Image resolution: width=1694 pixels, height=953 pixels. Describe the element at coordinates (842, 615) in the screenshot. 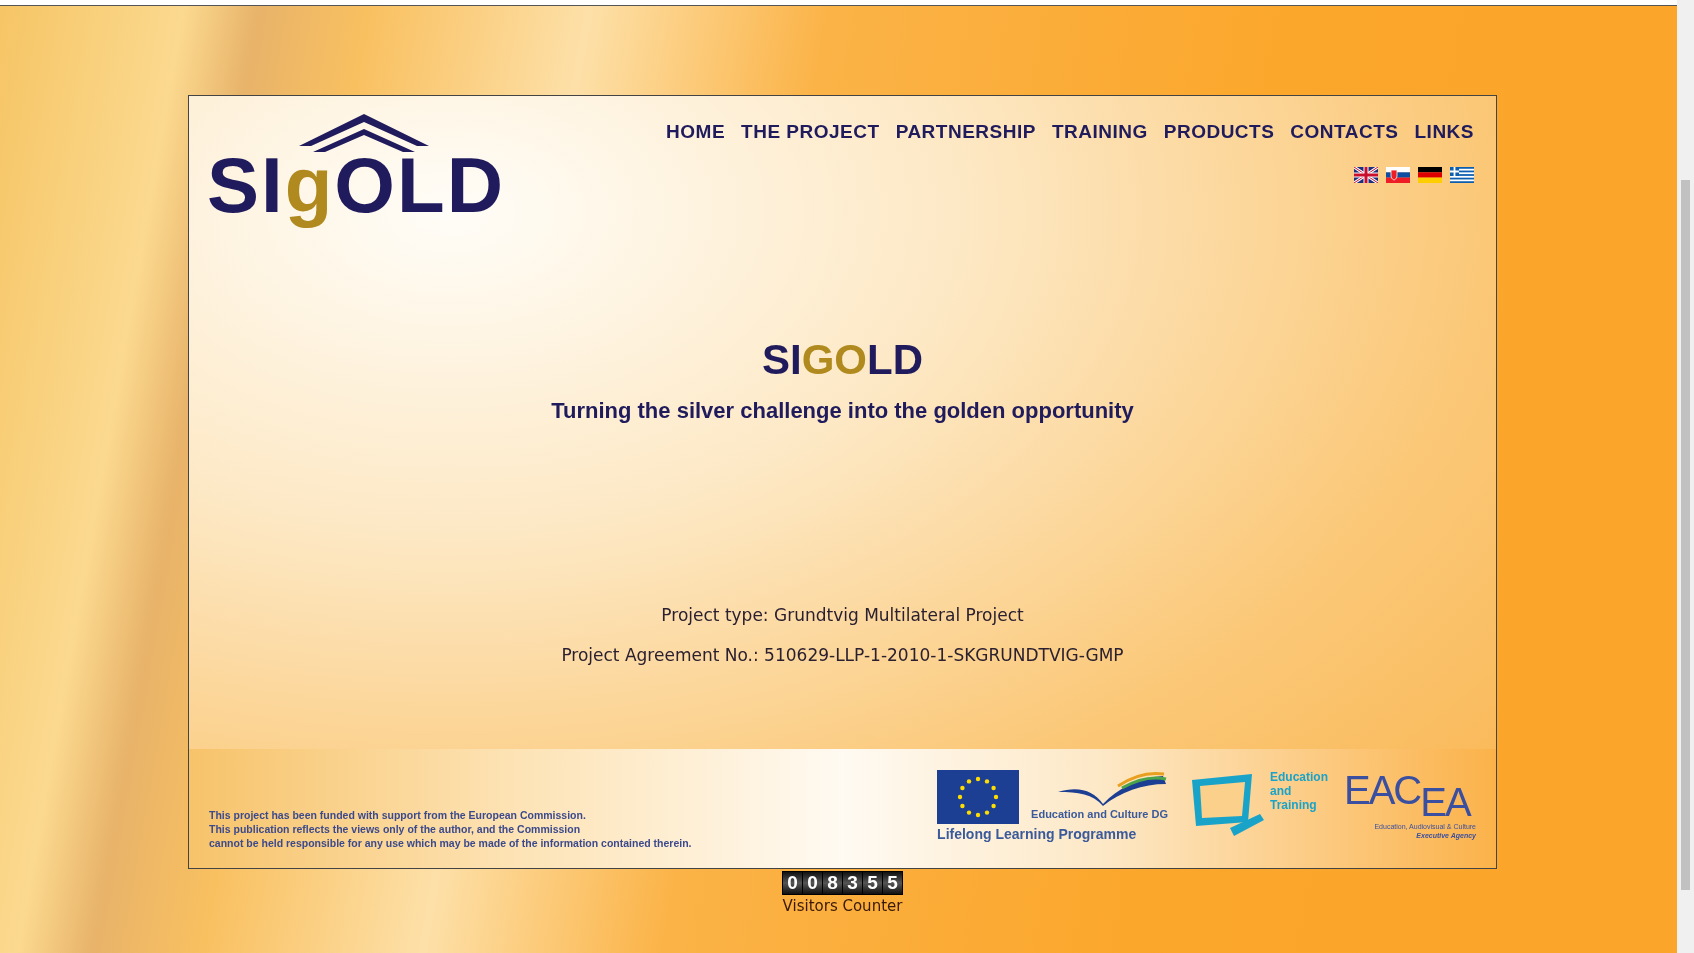

I see `project-info-text: Project type: Grundtvig Multilateral Project` at that location.